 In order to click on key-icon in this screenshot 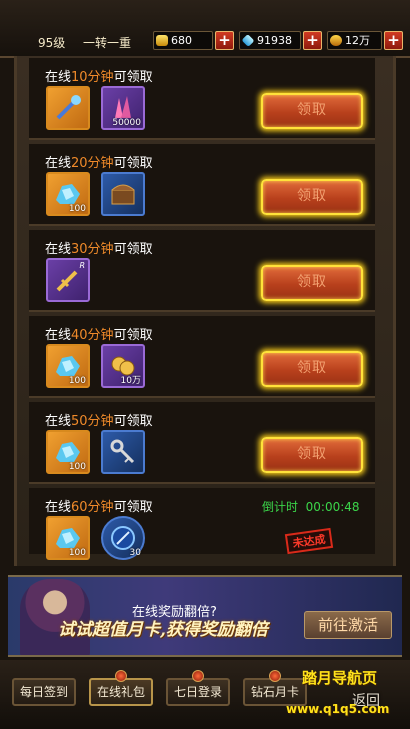, I will do `click(123, 452)`.